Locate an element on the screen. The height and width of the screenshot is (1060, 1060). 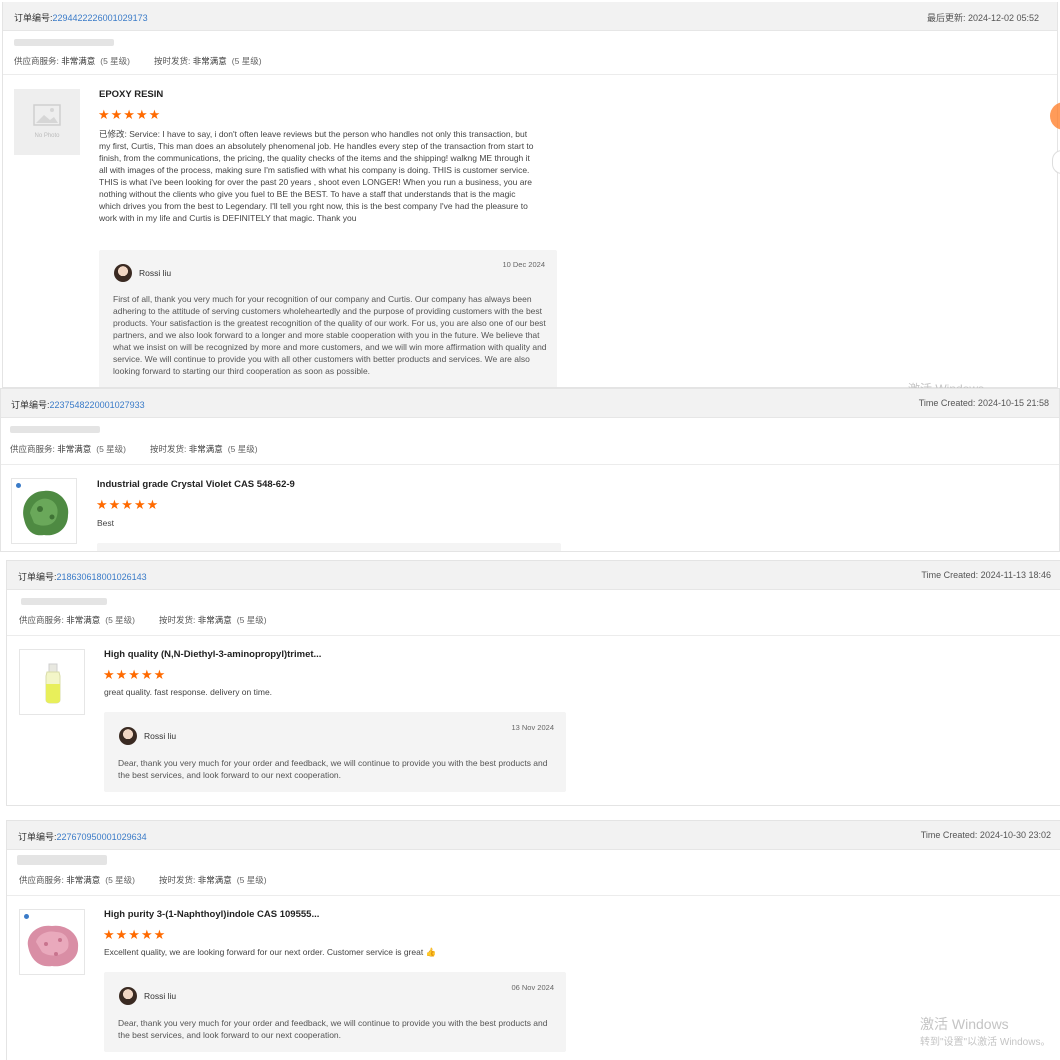
order-number-link: 2237548220001027933 is located at coordinates (97, 405).